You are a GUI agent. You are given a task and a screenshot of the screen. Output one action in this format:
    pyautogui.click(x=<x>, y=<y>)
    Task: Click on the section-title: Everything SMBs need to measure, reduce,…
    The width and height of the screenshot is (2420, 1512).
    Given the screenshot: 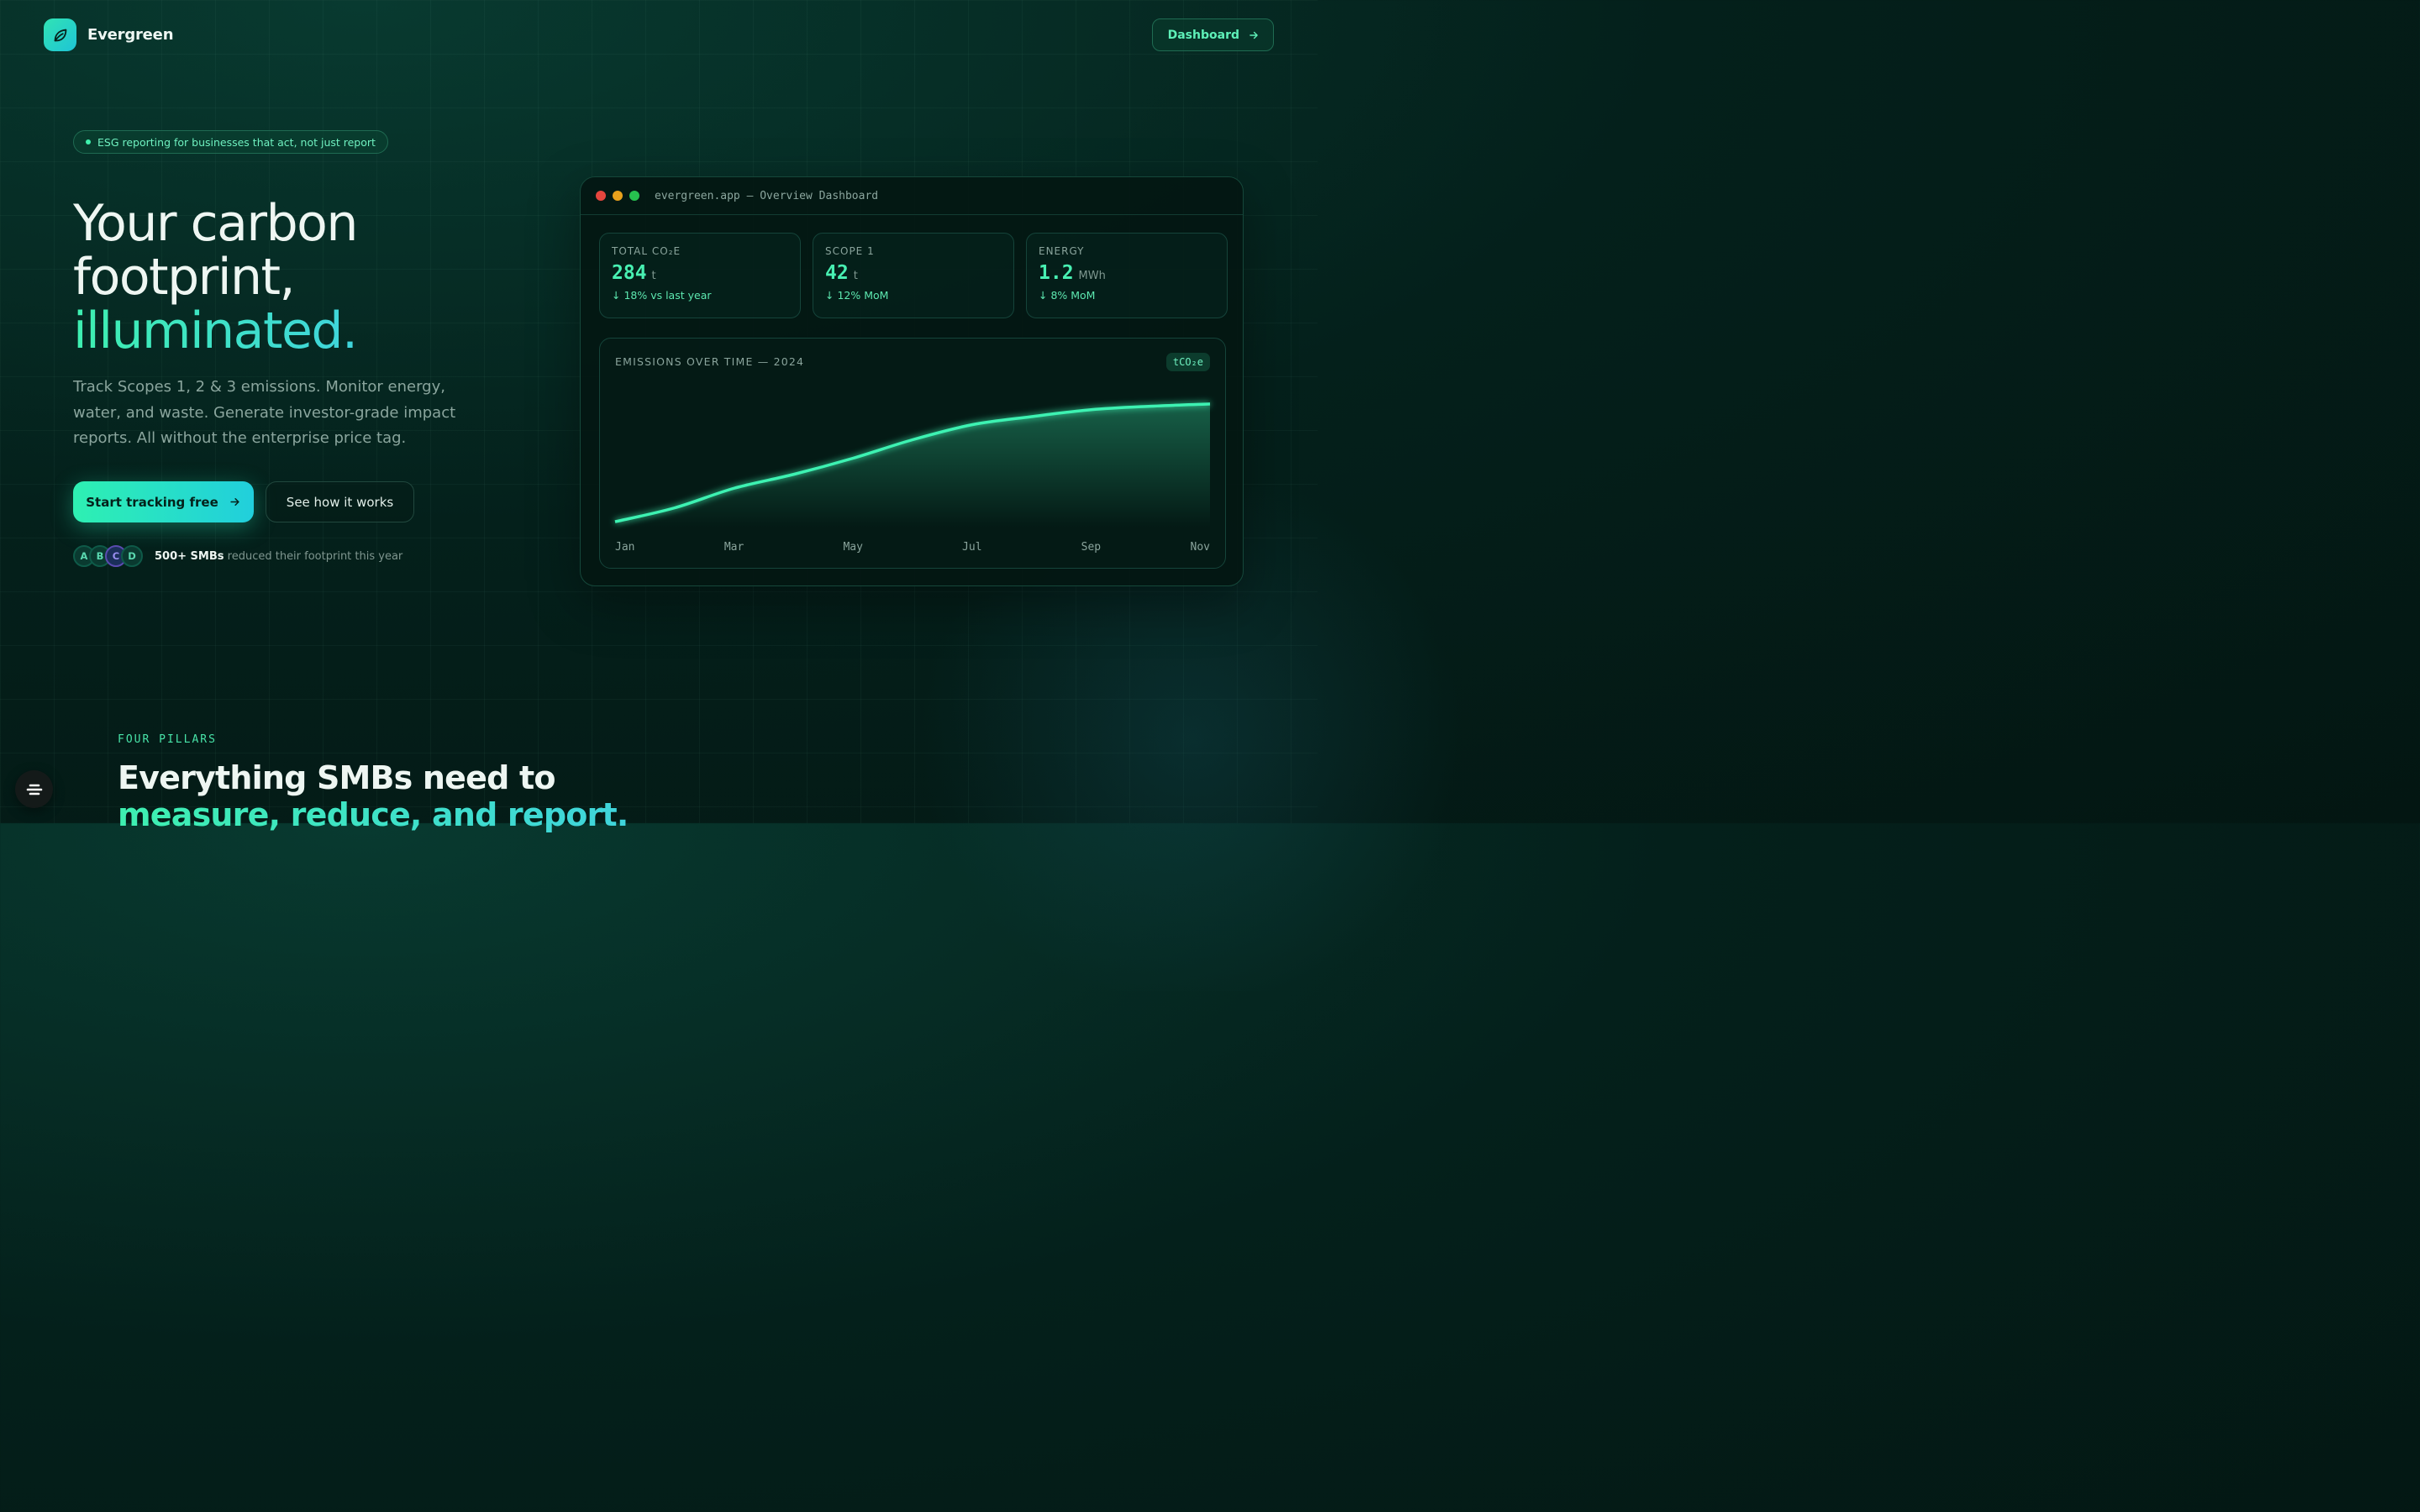 What is the action you would take?
    pyautogui.click(x=374, y=796)
    